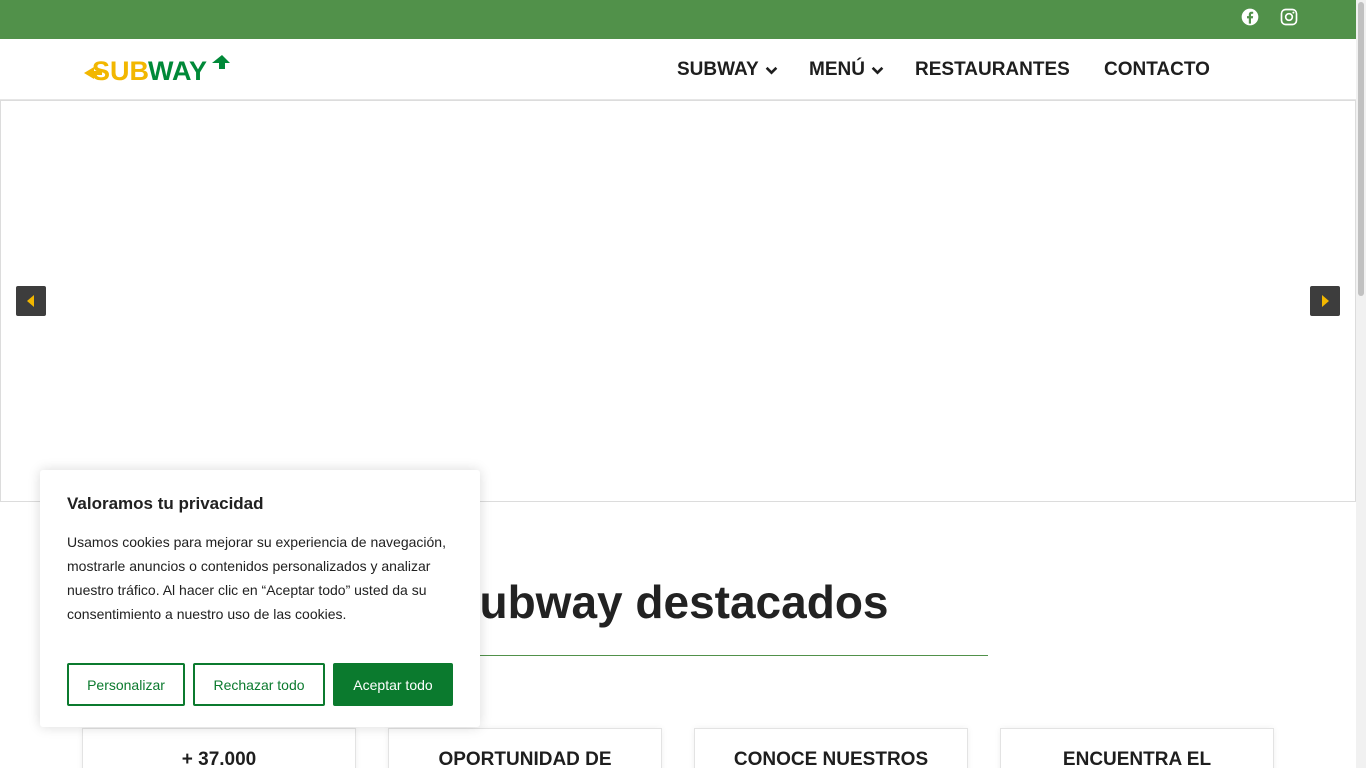  What do you see at coordinates (126, 684) in the screenshot?
I see `customize-button: Personalizar` at bounding box center [126, 684].